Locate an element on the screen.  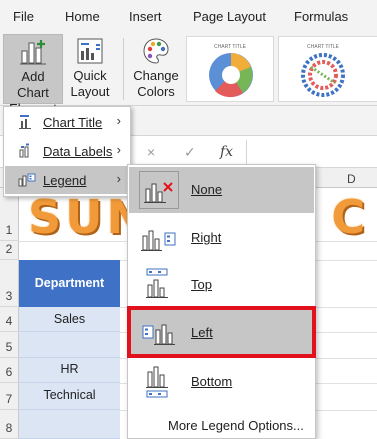
row-header-5: 5 is located at coordinates (9, 345).